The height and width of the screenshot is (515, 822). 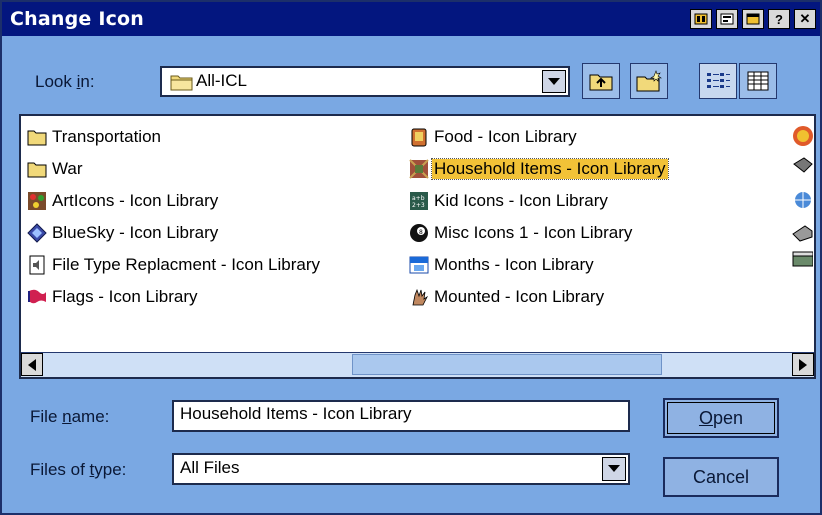 I want to click on list-item: a+b 2+3 Kid Icons - Icon Library, so click(x=509, y=201).